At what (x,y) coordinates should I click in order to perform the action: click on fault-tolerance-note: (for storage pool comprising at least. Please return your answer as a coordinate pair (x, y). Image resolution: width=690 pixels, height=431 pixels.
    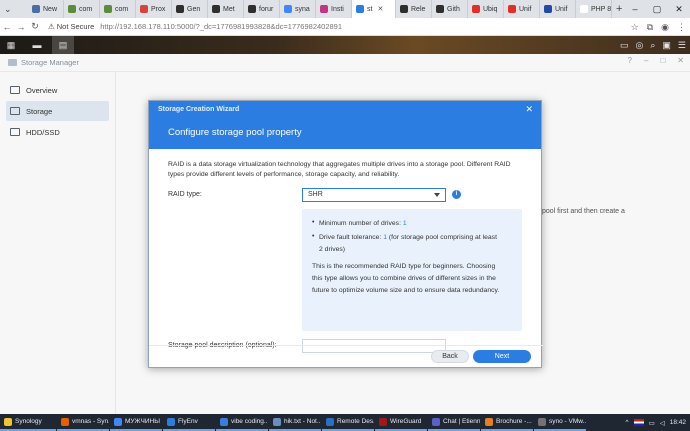
    Looking at the image, I should click on (442, 237).